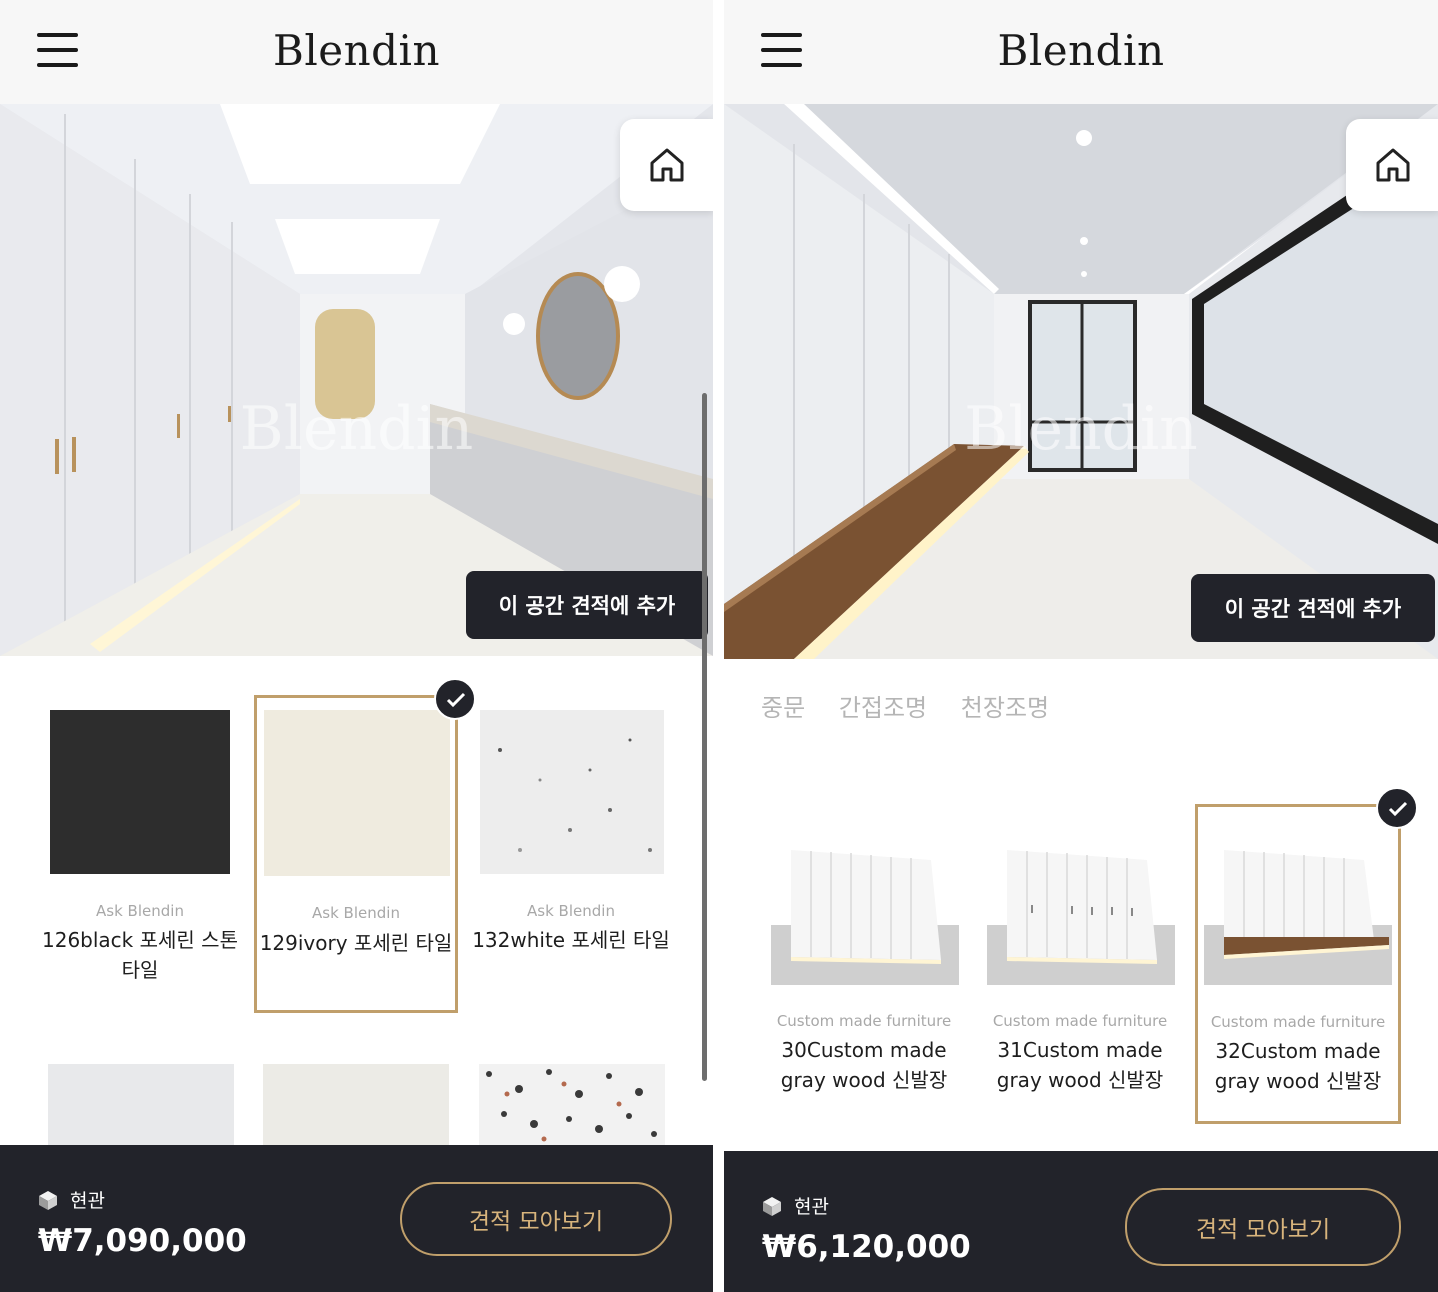 The width and height of the screenshot is (1438, 1292). What do you see at coordinates (704, 737) in the screenshot?
I see `scrollbar` at bounding box center [704, 737].